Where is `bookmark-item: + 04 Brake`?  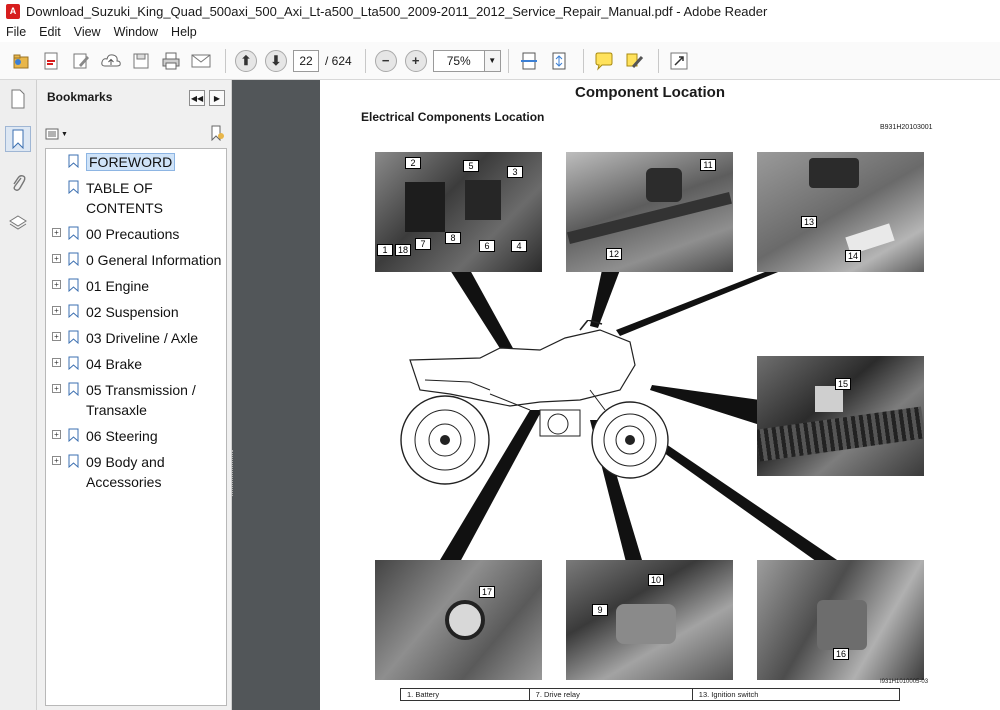 bookmark-item: + 04 Brake is located at coordinates (136, 364).